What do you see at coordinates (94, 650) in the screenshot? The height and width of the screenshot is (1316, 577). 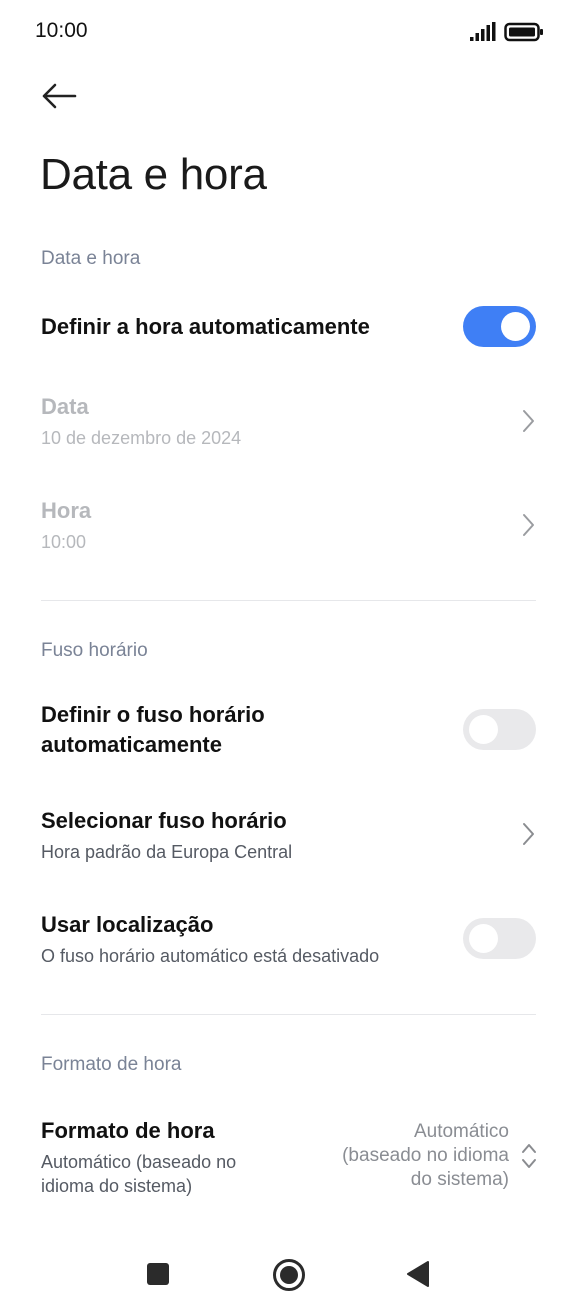 I see `section-header-time-zone: Fuso horário` at bounding box center [94, 650].